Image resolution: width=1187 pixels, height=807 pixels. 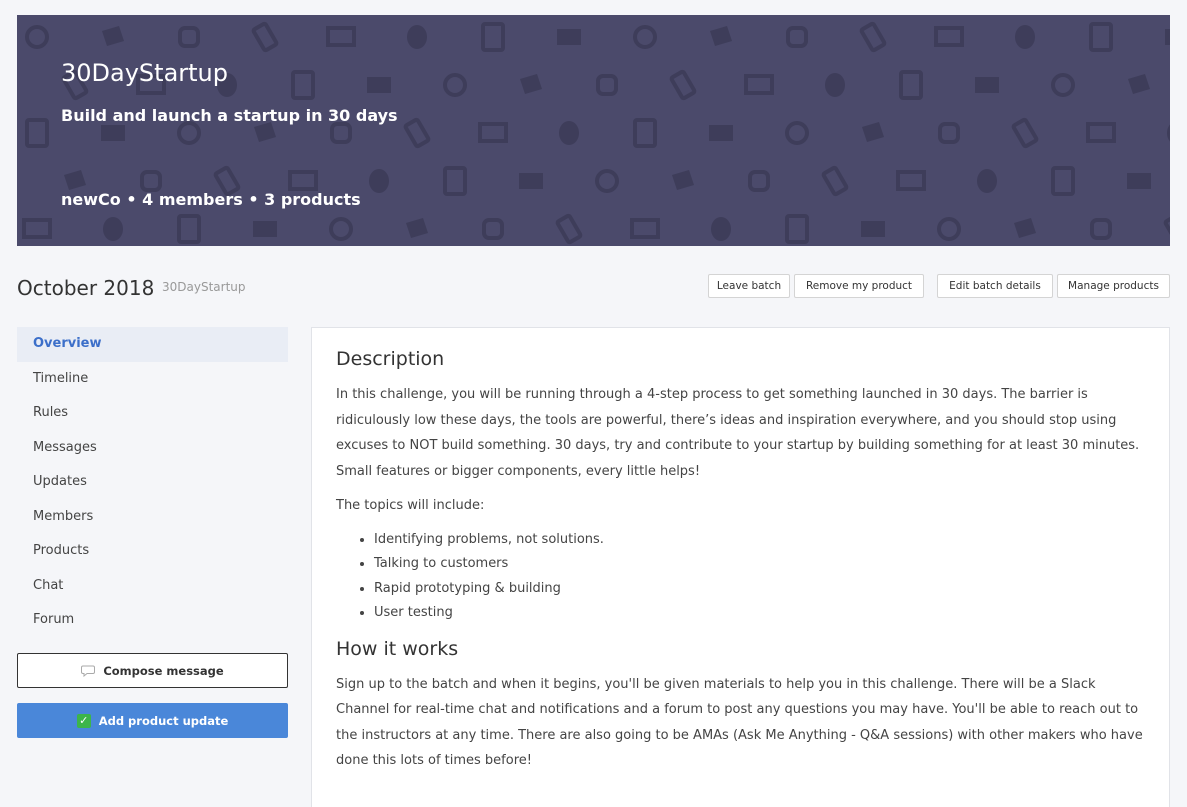 What do you see at coordinates (410, 505) in the screenshot?
I see `topics-intro: The topics will include:` at bounding box center [410, 505].